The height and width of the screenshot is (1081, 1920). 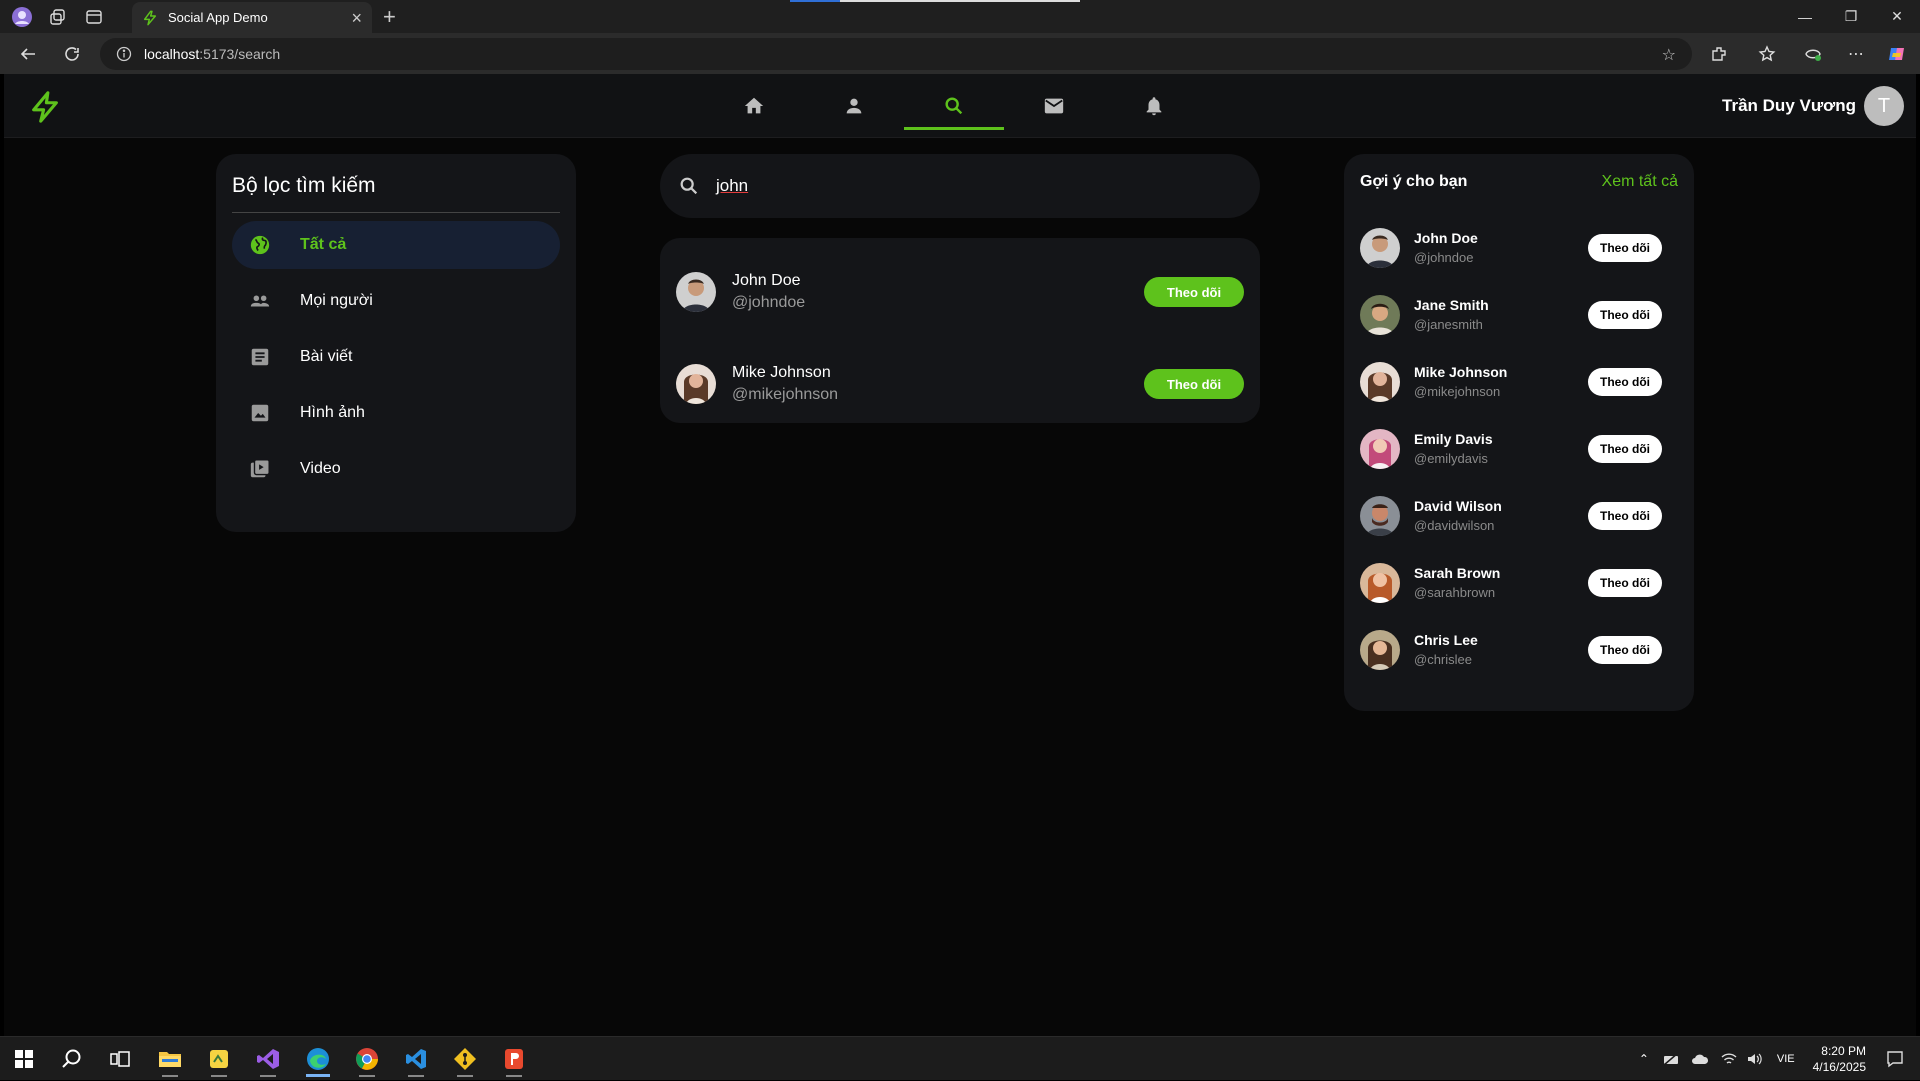 I want to click on refresh-icon, so click(x=72, y=54).